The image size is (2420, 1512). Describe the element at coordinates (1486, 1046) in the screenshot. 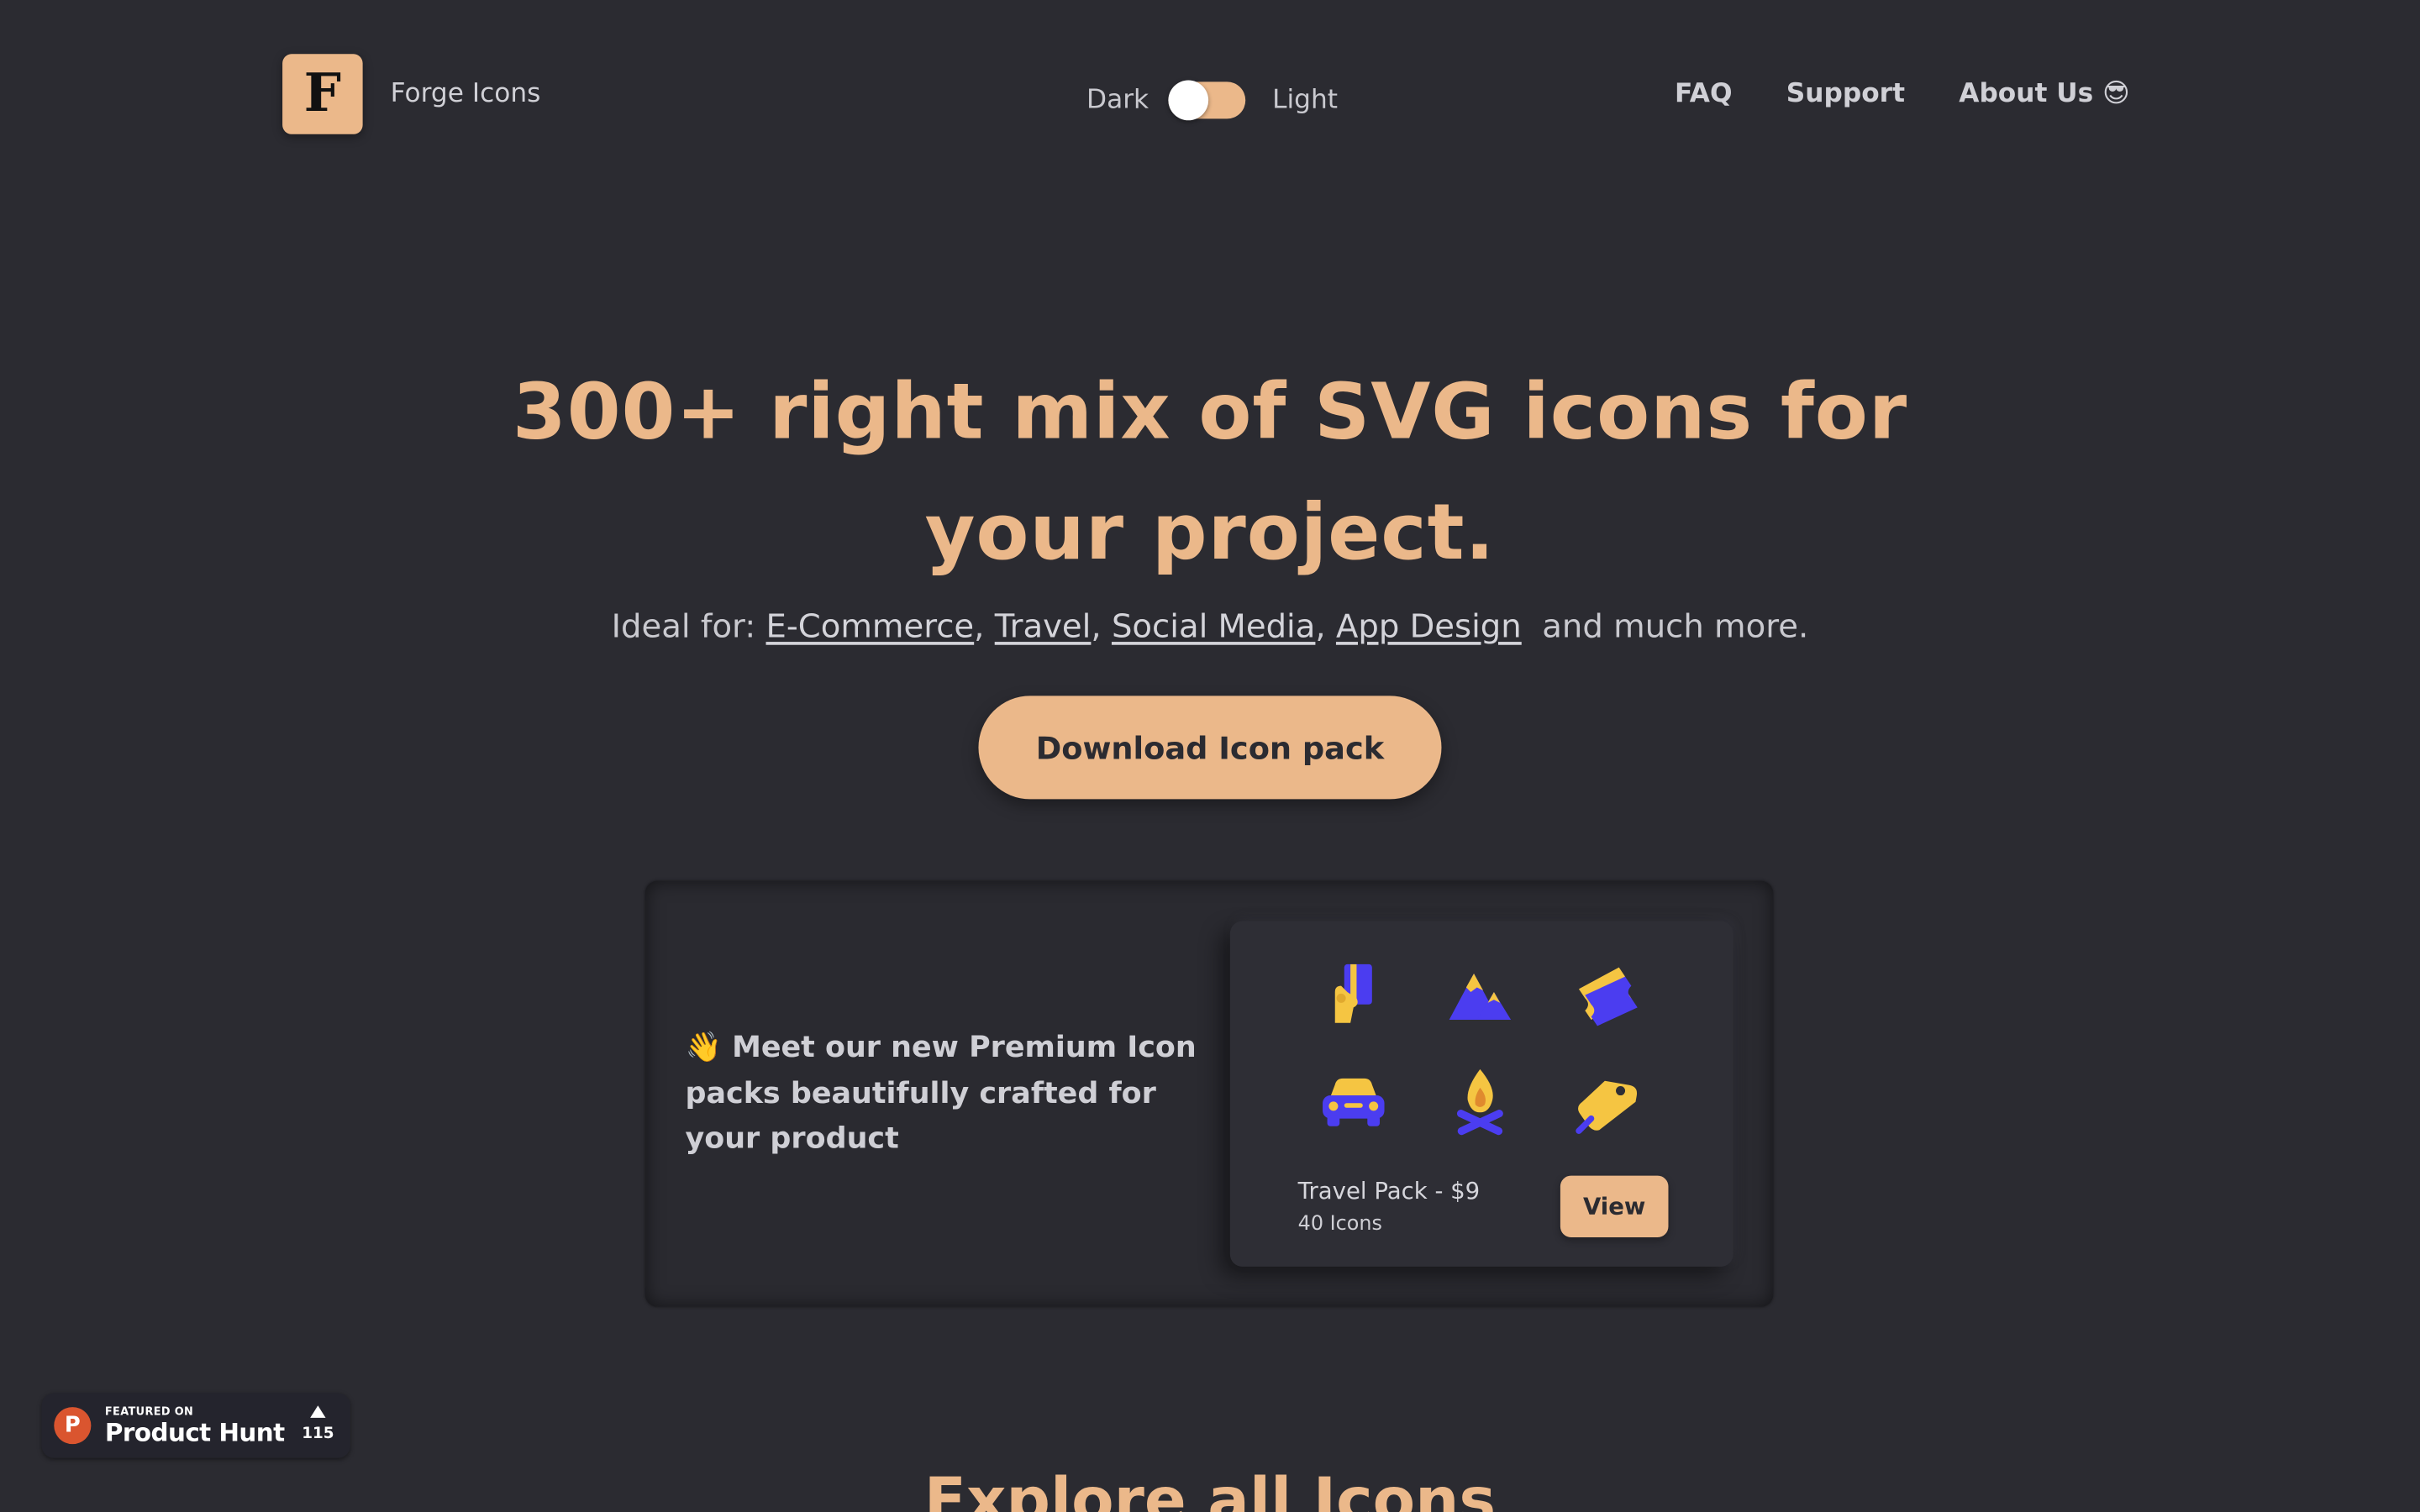

I see `pack-icon-grid` at that location.